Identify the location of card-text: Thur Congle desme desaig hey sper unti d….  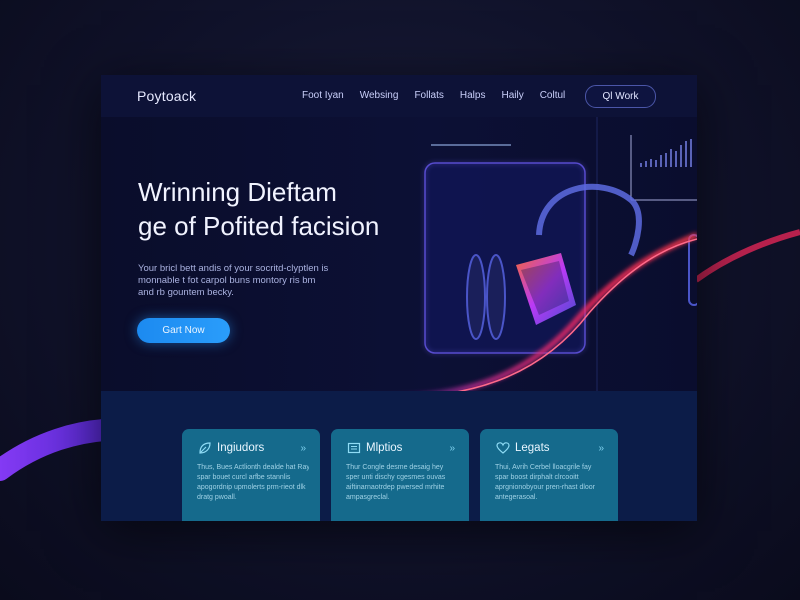
(402, 483).